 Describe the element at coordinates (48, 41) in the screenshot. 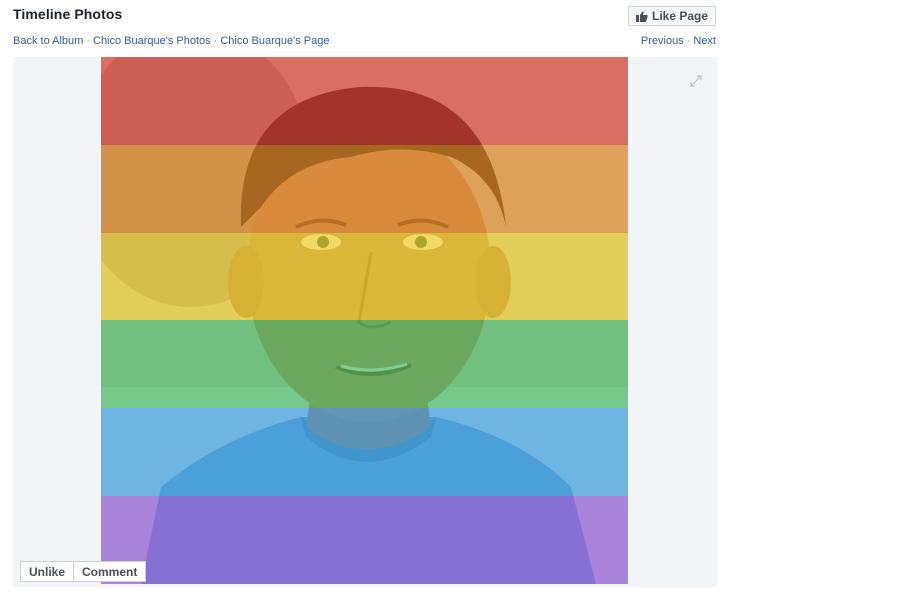

I see `back-to-album-link: Back to Album` at that location.